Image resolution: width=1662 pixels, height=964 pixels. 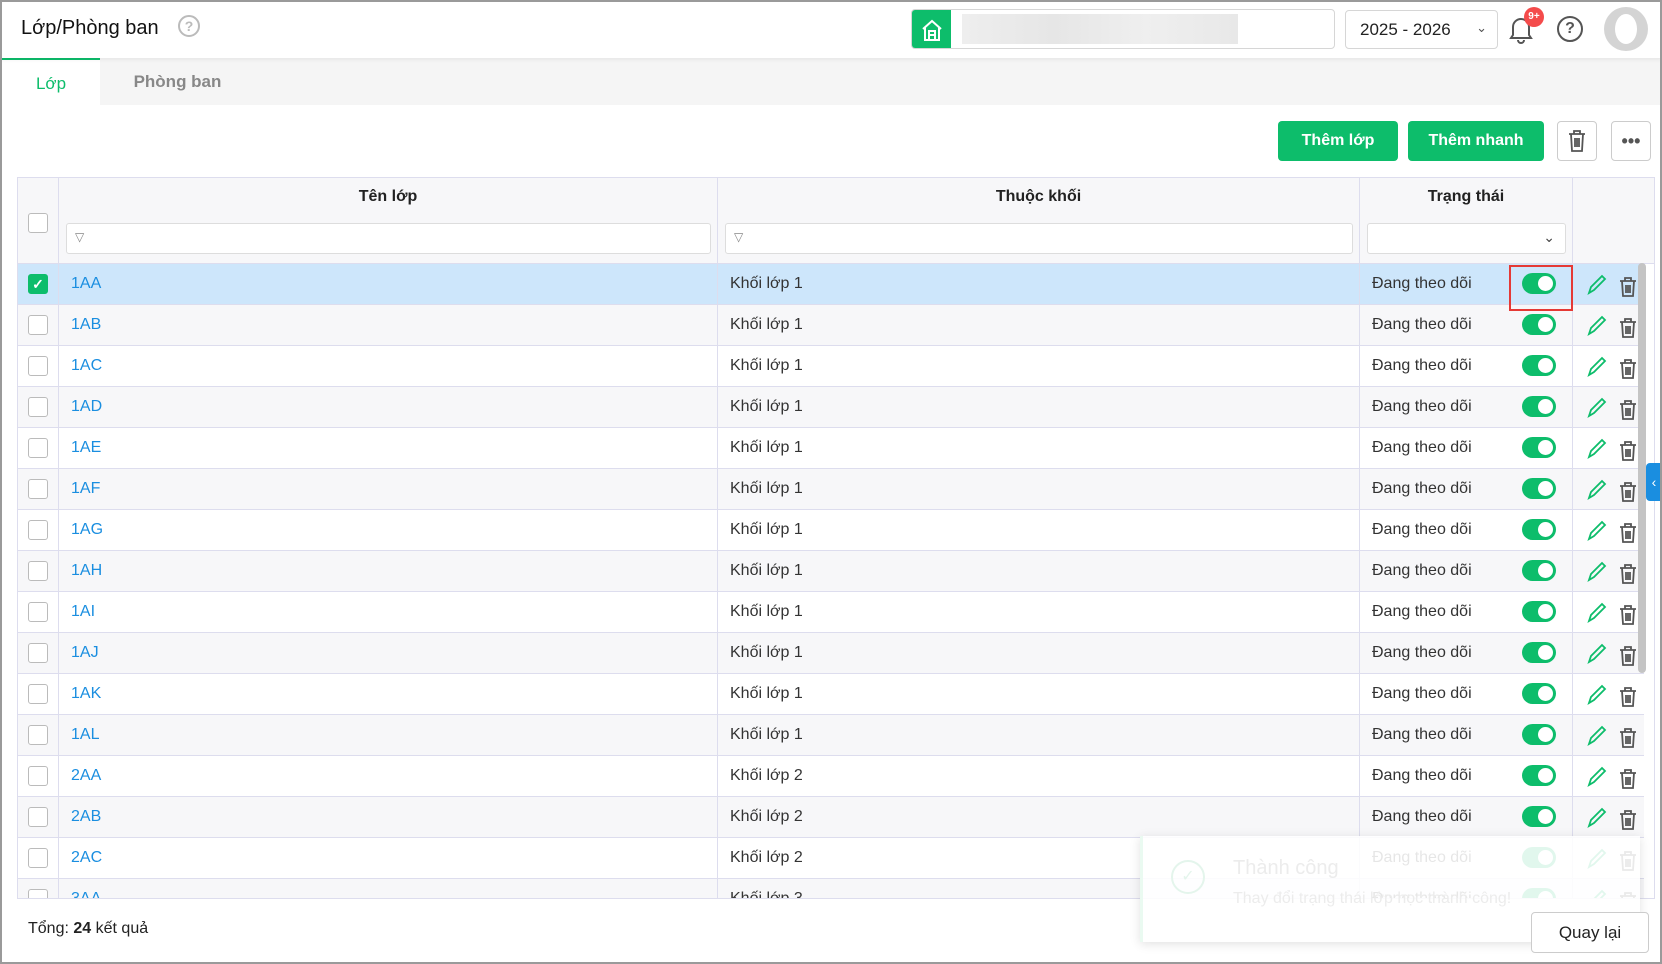 I want to click on bulk-delete-button, so click(x=1577, y=141).